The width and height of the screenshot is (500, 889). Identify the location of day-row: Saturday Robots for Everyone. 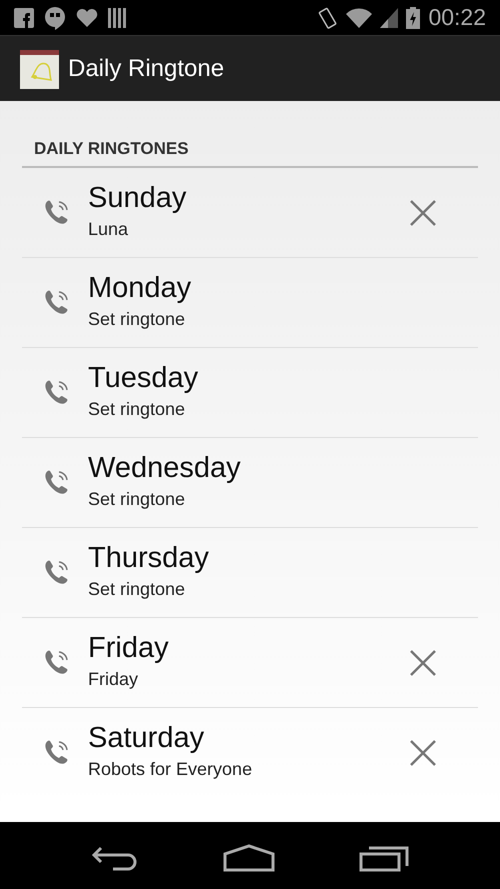
(250, 752).